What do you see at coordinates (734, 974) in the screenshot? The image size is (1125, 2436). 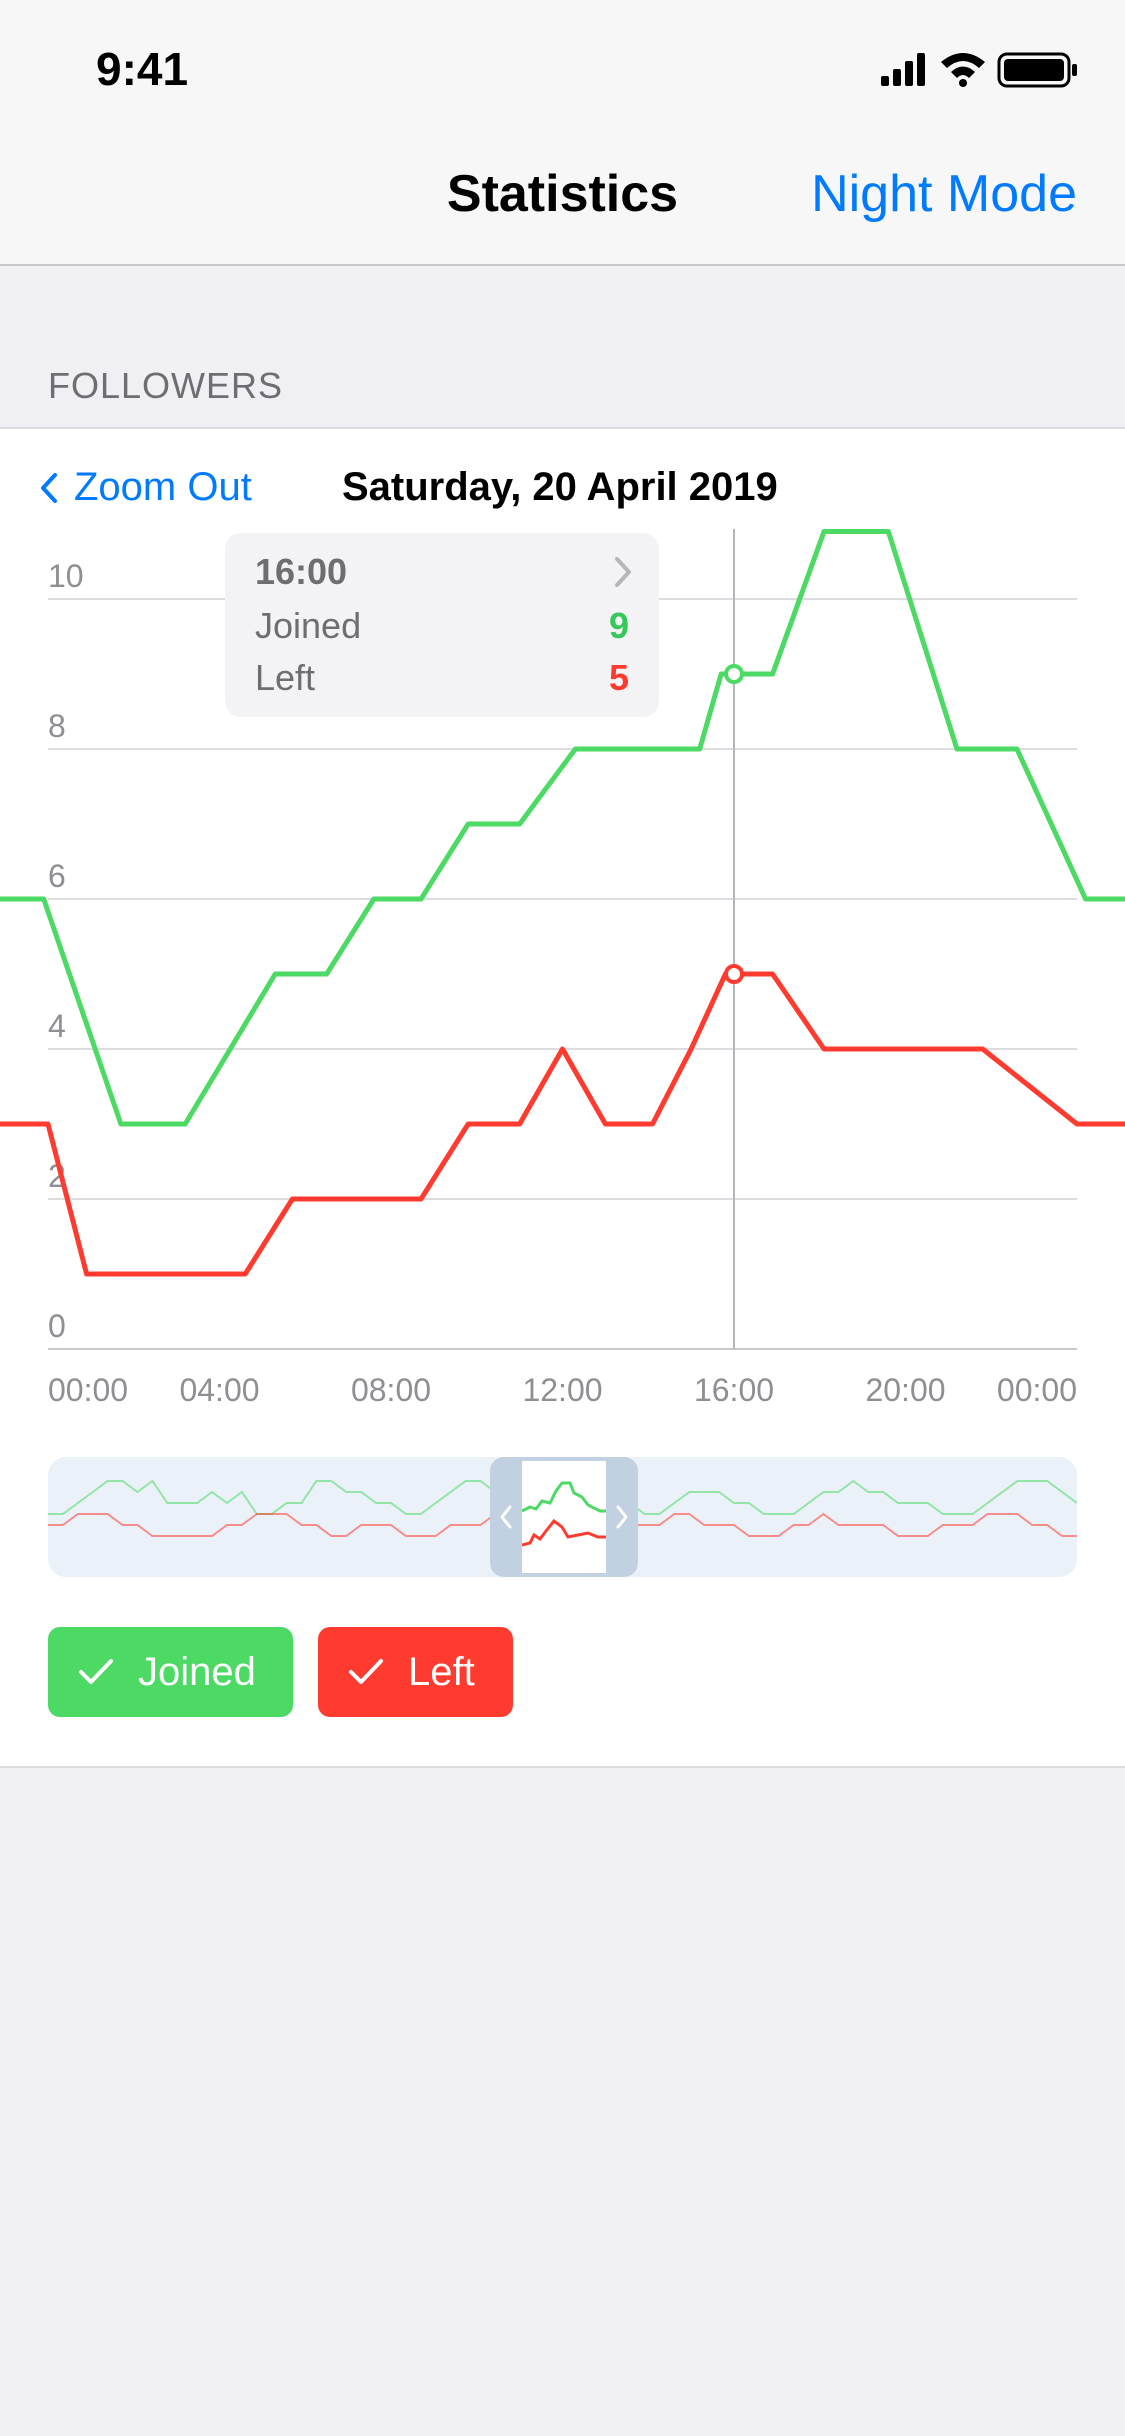 I see `selection-point-left` at bounding box center [734, 974].